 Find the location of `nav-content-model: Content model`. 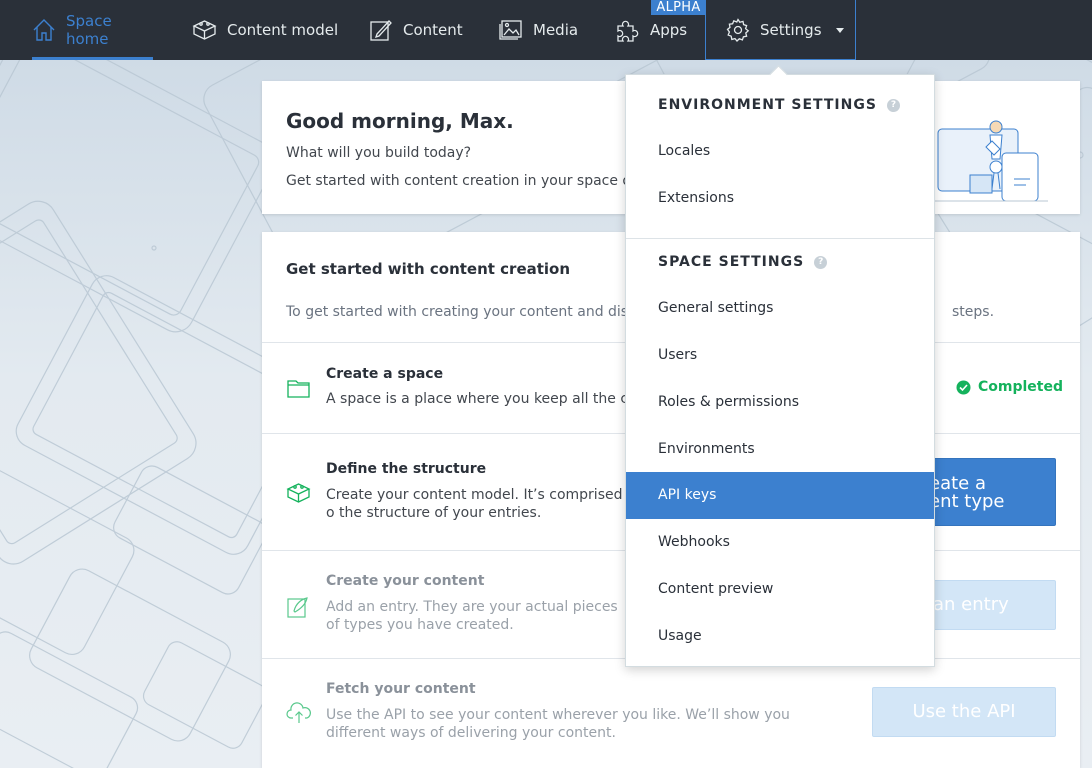

nav-content-model: Content model is located at coordinates (265, 30).